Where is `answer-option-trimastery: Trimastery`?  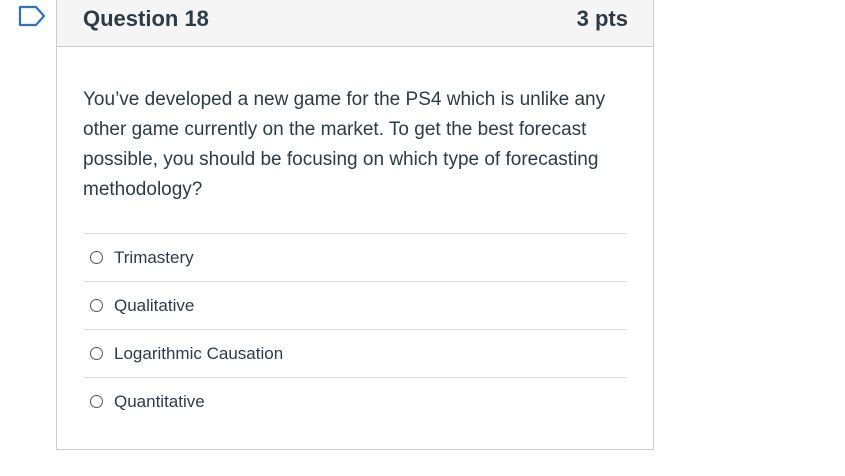
answer-option-trimastery: Trimastery is located at coordinates (355, 257).